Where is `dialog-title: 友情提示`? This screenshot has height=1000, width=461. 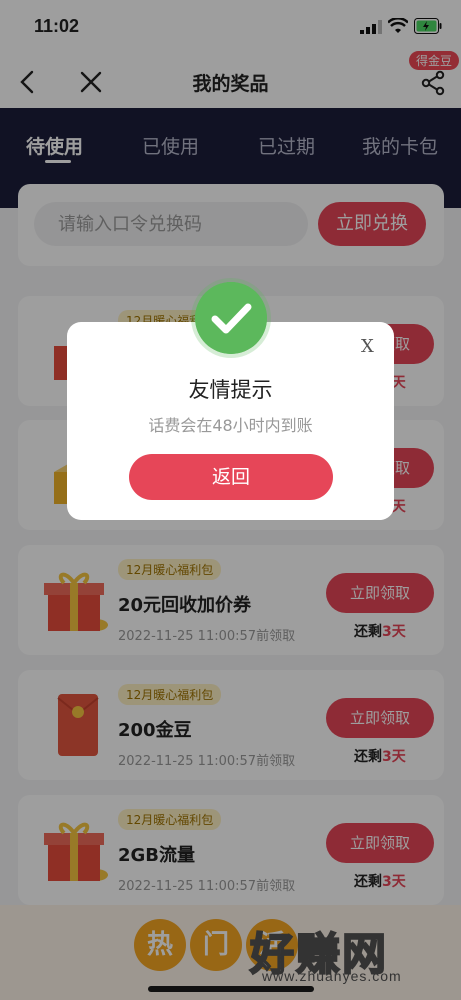 dialog-title: 友情提示 is located at coordinates (230, 390).